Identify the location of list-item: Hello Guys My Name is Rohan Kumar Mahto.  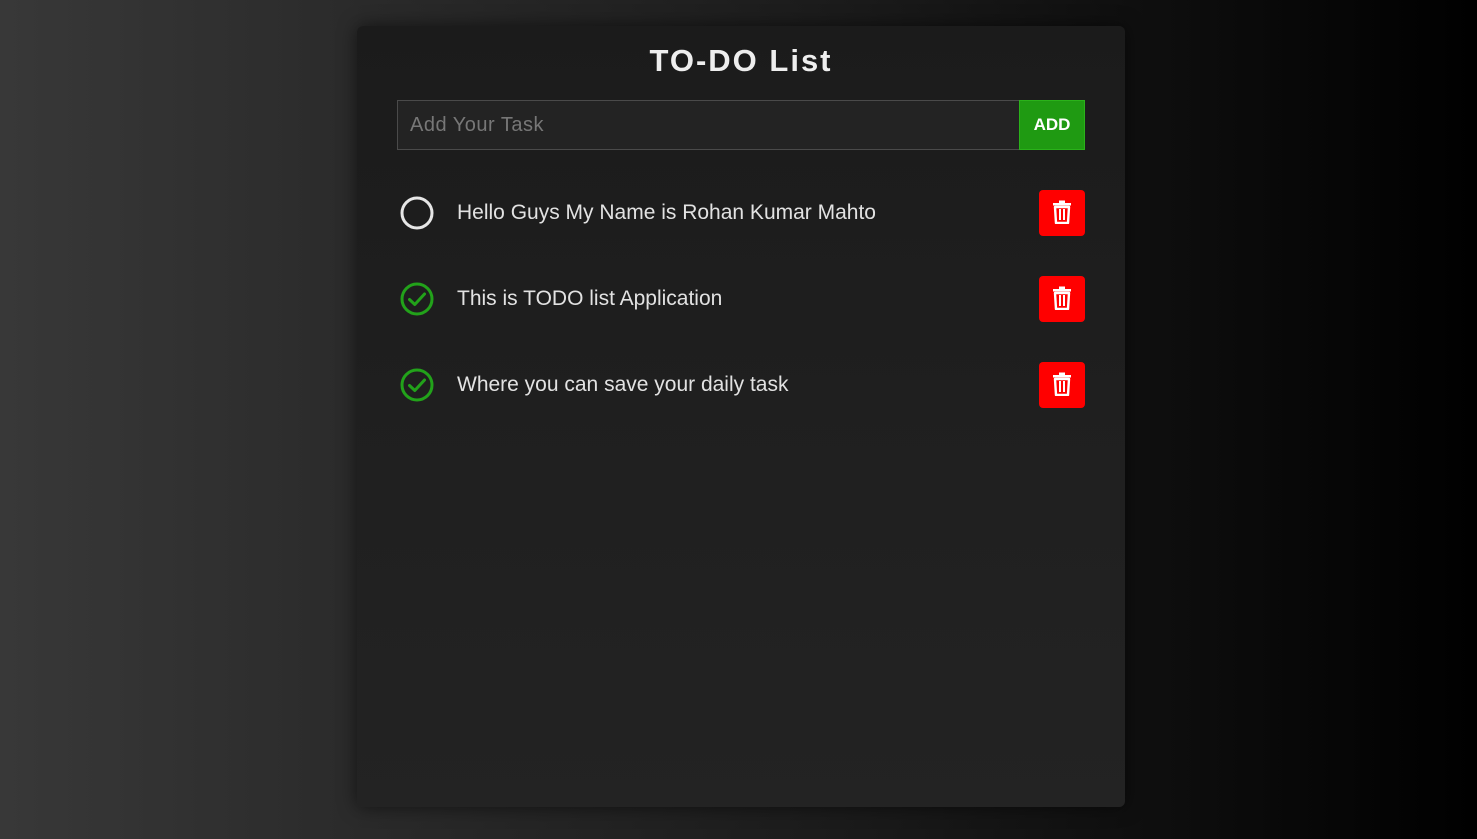
(741, 213).